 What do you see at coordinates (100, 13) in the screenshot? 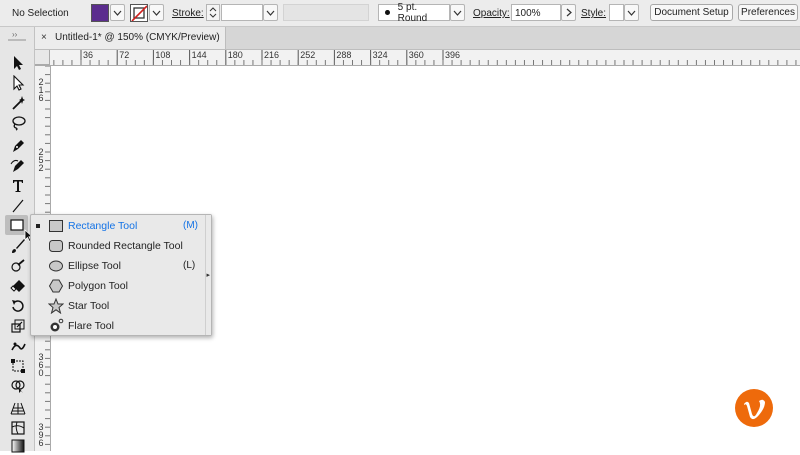
I see `fill-color-swatch` at bounding box center [100, 13].